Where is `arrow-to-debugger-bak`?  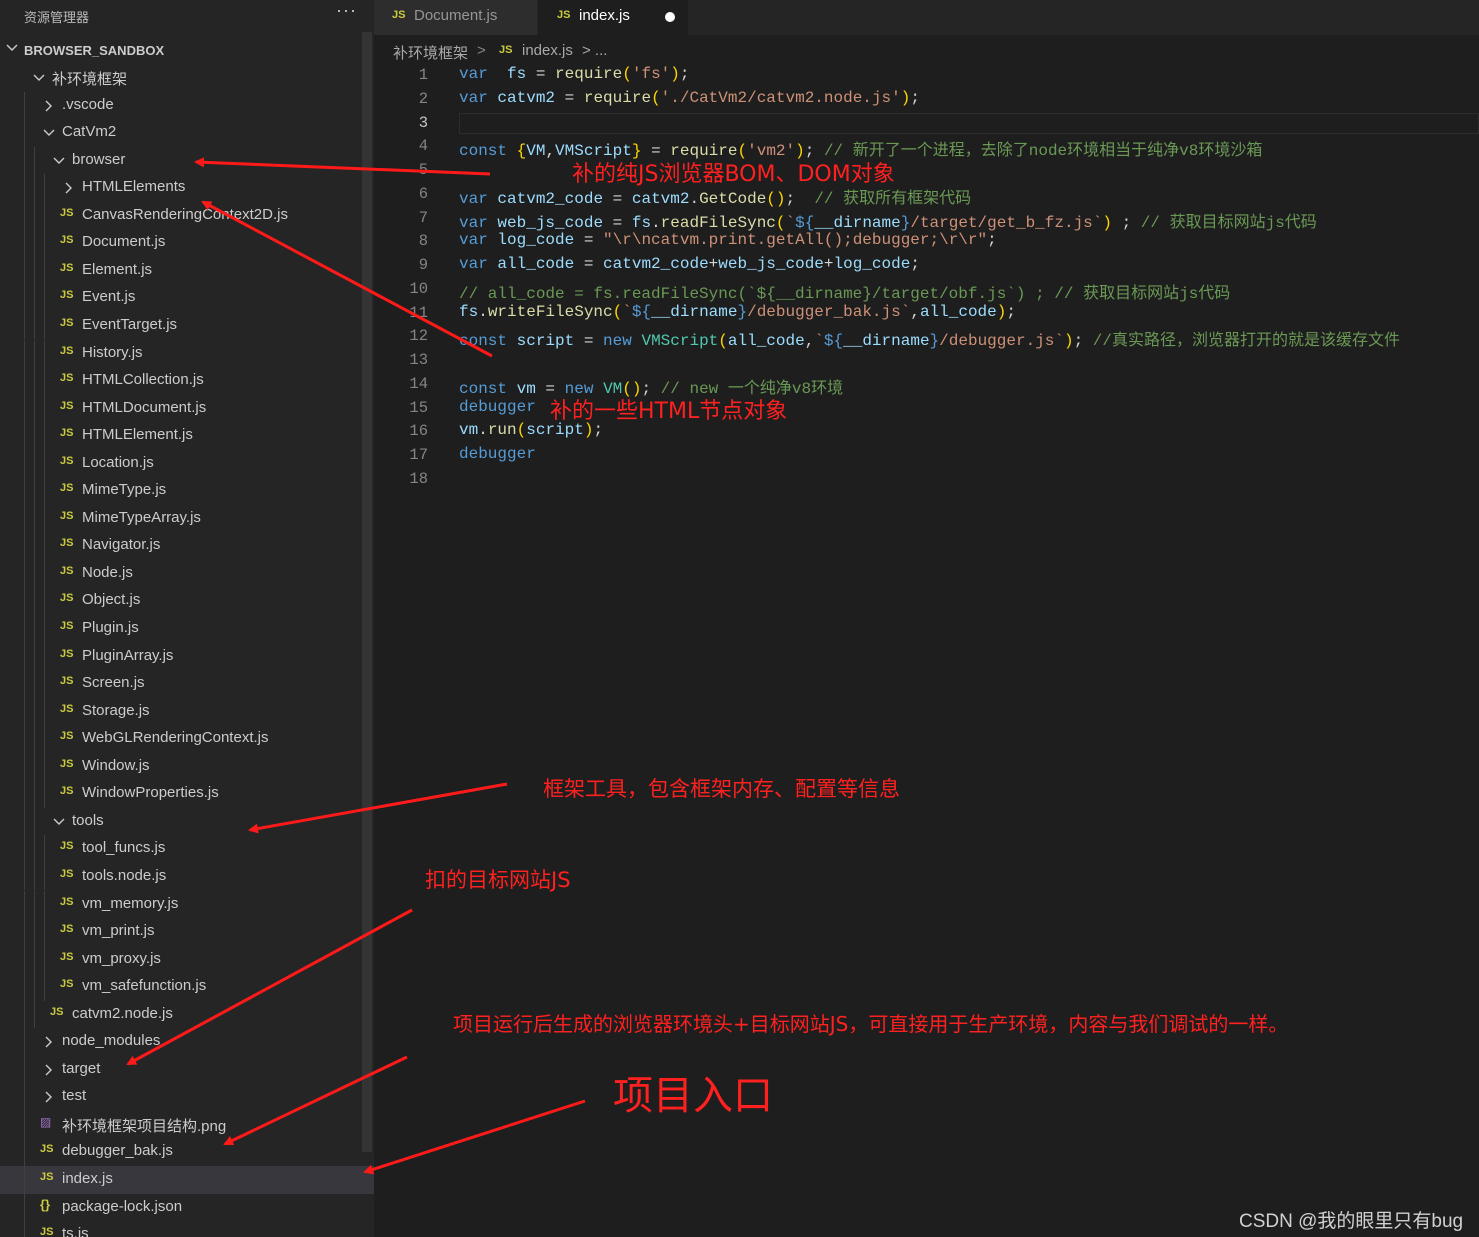
arrow-to-debugger-bak is located at coordinates (315, 1100).